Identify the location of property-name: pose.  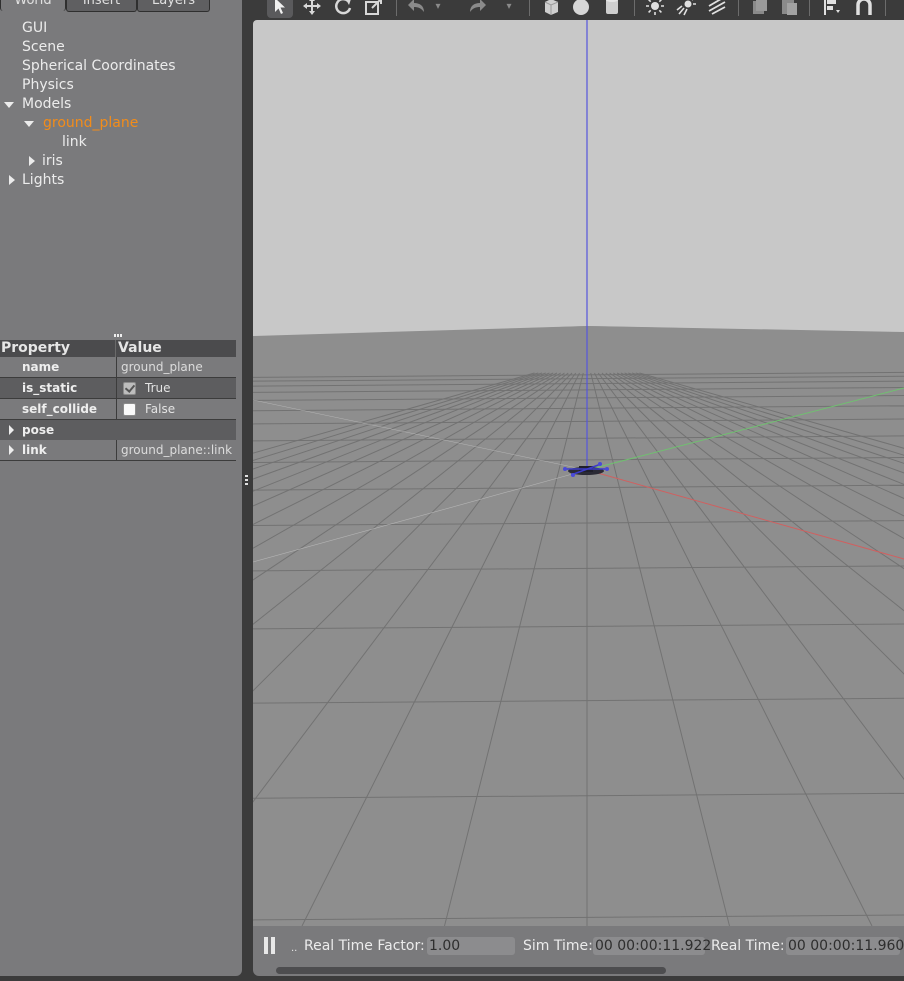
(38, 430).